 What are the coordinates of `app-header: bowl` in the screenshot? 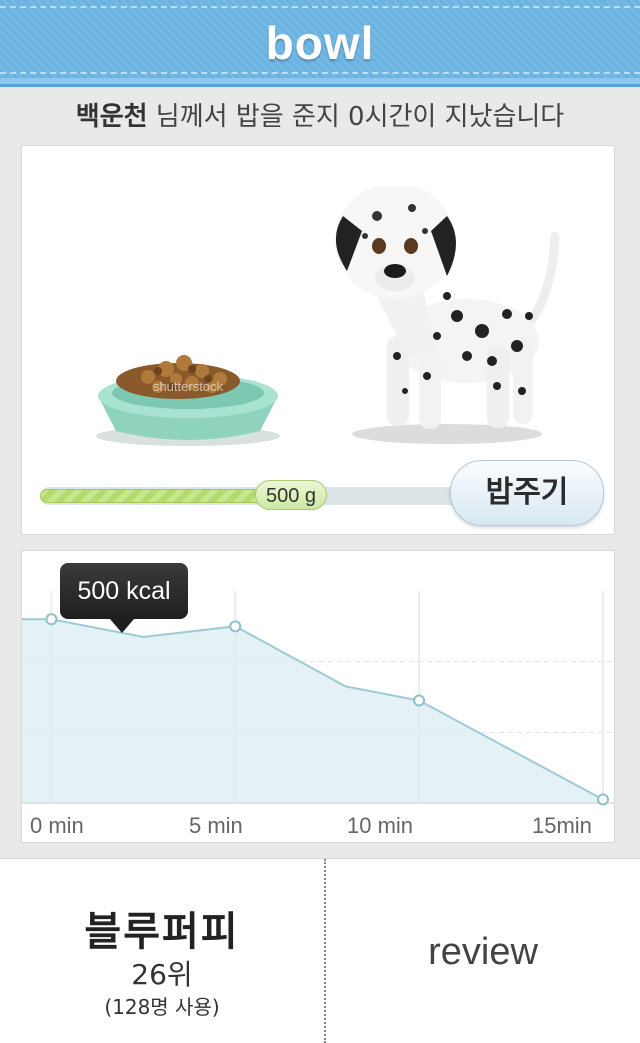 It's located at (320, 43).